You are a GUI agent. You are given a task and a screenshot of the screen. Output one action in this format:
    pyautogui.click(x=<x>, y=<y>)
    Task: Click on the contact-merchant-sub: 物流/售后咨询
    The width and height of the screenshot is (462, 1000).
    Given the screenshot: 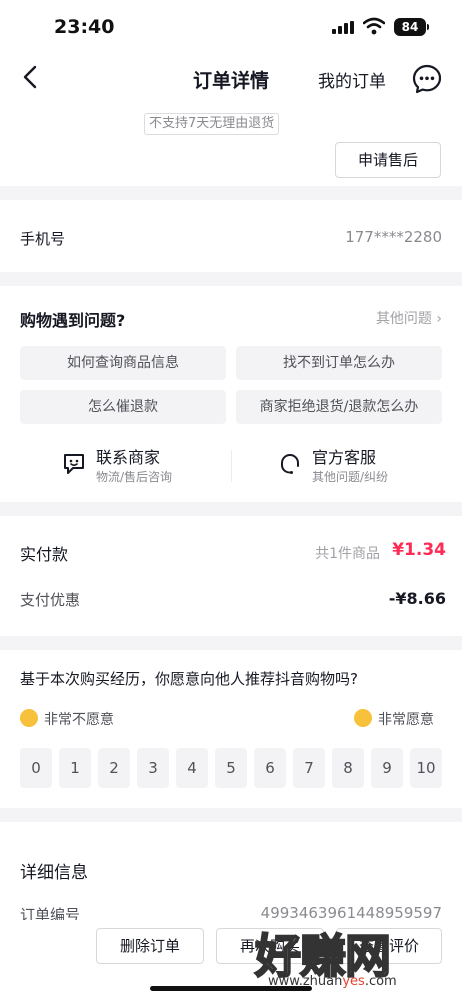 What is the action you would take?
    pyautogui.click(x=134, y=477)
    